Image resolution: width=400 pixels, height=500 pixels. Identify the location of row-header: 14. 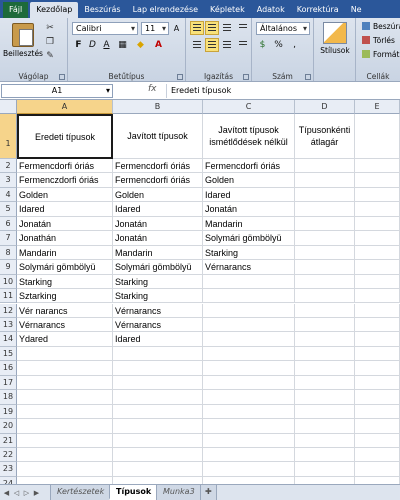
(8, 339).